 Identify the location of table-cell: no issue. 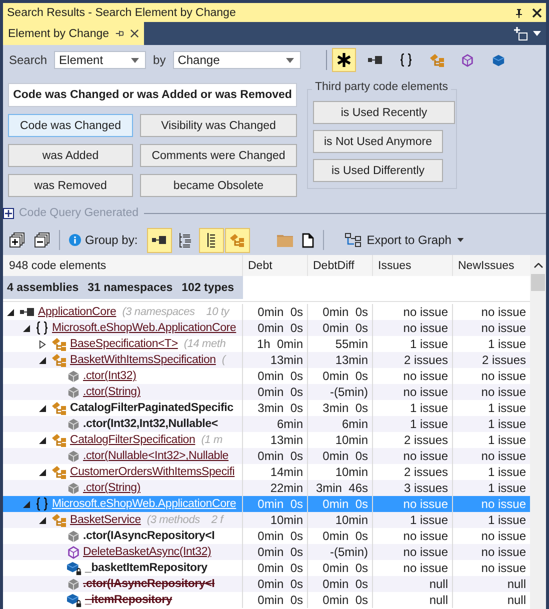
(413, 392).